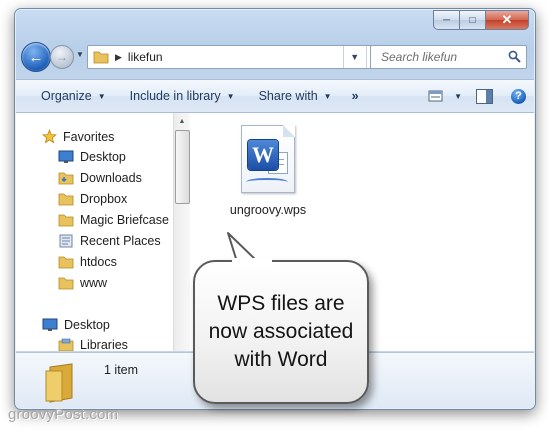 The height and width of the screenshot is (437, 549). I want to click on navigation-row: ← → ▼ ▶ likefun ▼ ↻, so click(275, 57).